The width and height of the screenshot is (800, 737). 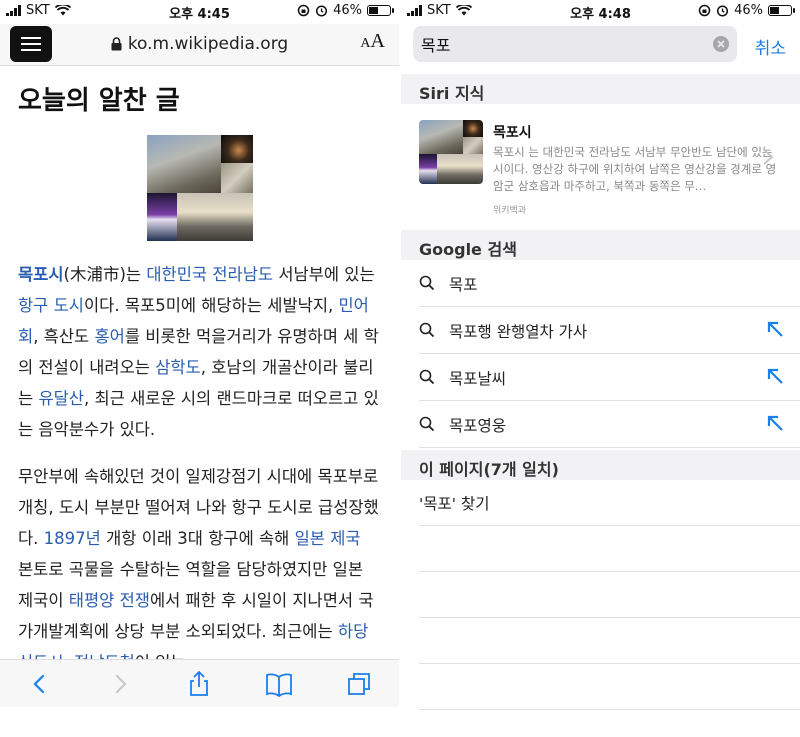 I want to click on siri-source: 위키백과, so click(x=510, y=211).